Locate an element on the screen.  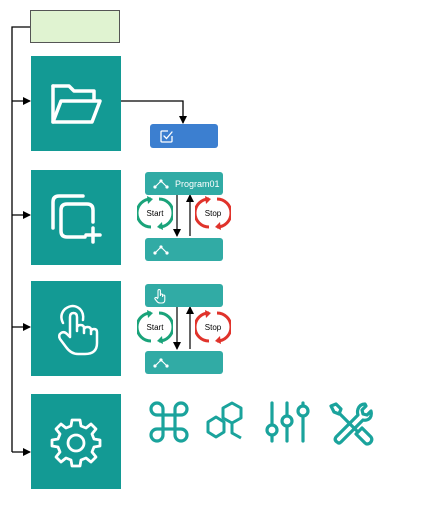
gear-icon is located at coordinates (76, 442).